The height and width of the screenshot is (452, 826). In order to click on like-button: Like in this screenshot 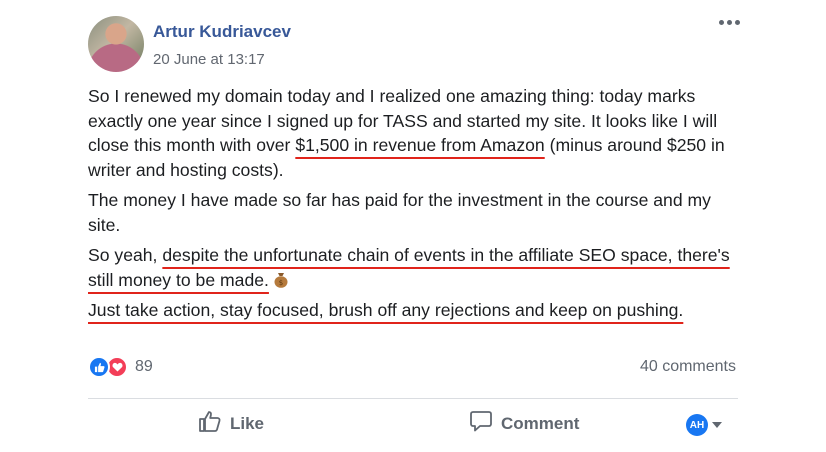, I will do `click(231, 423)`.